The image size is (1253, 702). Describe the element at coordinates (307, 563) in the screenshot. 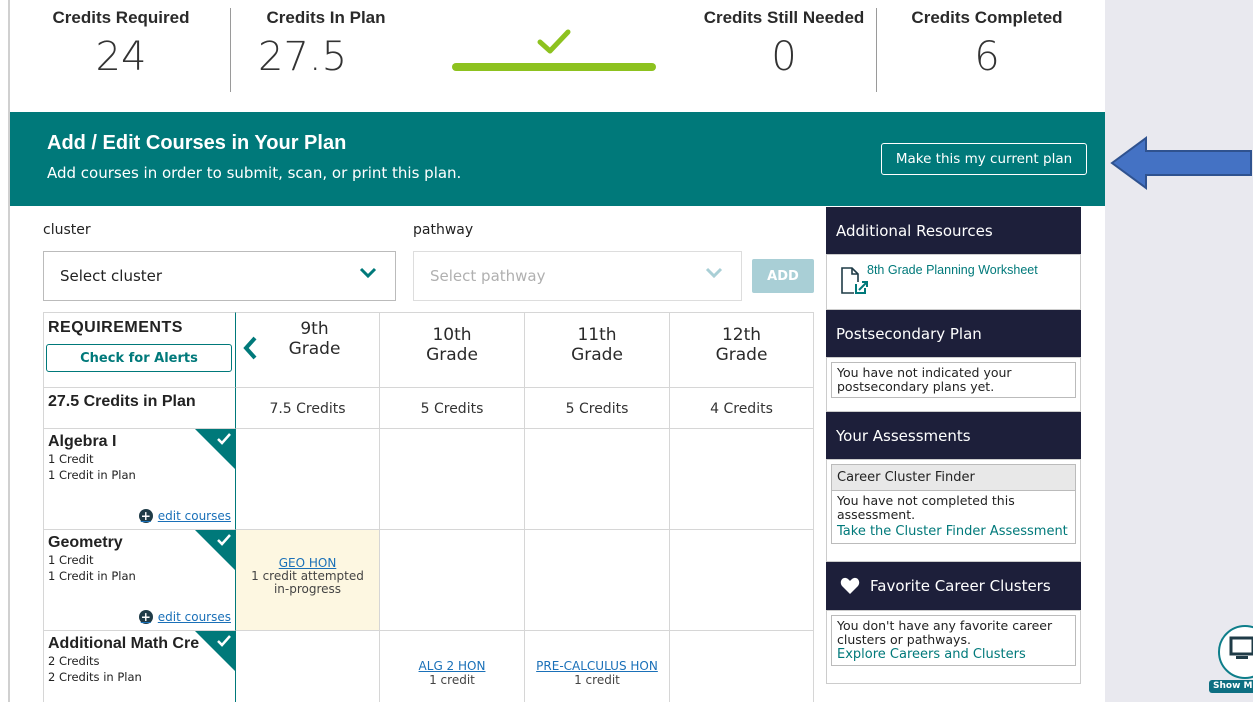

I see `course-link-geo-hon: GEO HON` at that location.